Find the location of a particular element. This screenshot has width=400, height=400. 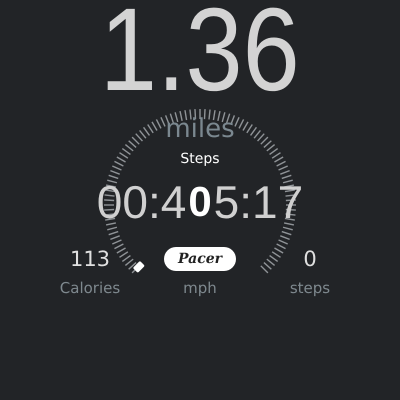

stat-label: steps is located at coordinates (310, 288).